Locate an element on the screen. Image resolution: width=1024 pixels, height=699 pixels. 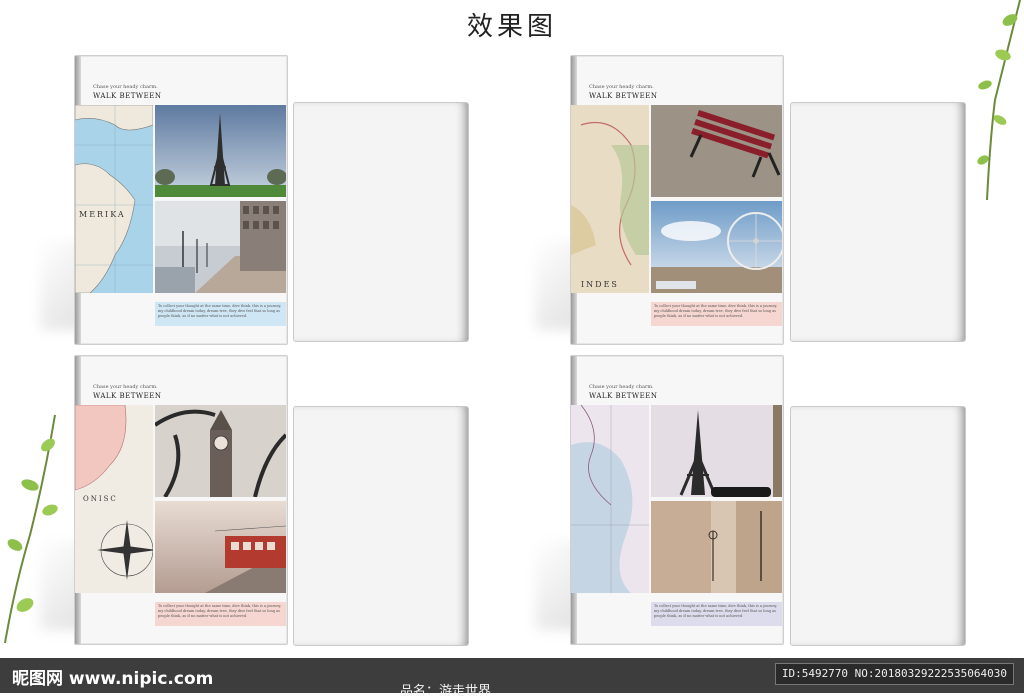
big-ben-photo is located at coordinates (220, 451).